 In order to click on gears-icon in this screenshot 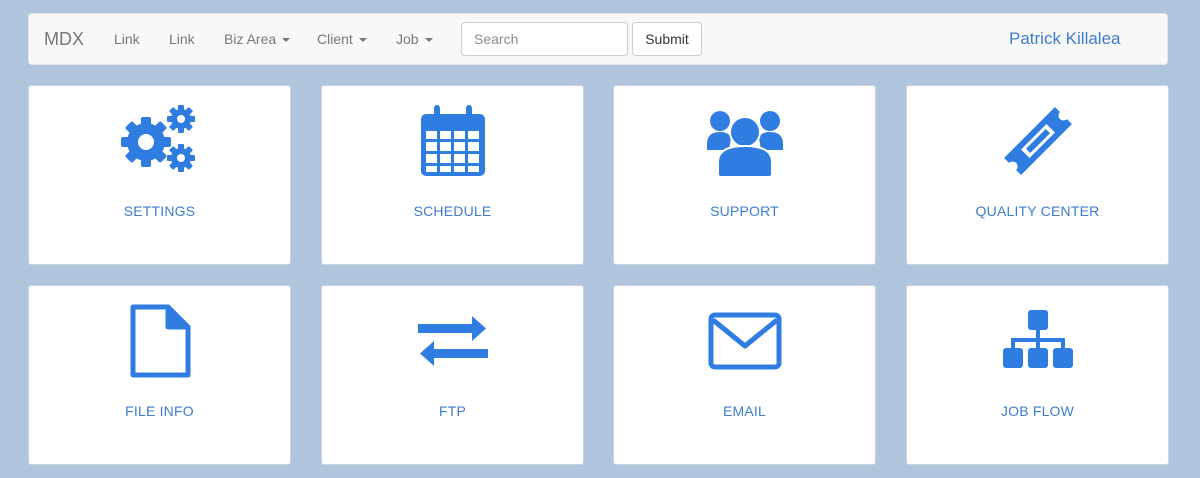, I will do `click(159, 141)`.